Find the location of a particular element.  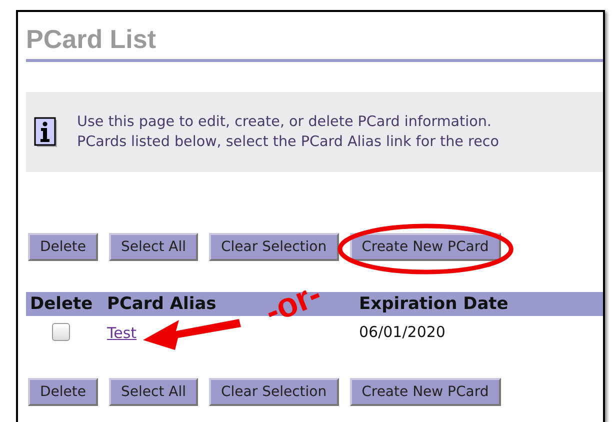

checkbox is located at coordinates (61, 332).